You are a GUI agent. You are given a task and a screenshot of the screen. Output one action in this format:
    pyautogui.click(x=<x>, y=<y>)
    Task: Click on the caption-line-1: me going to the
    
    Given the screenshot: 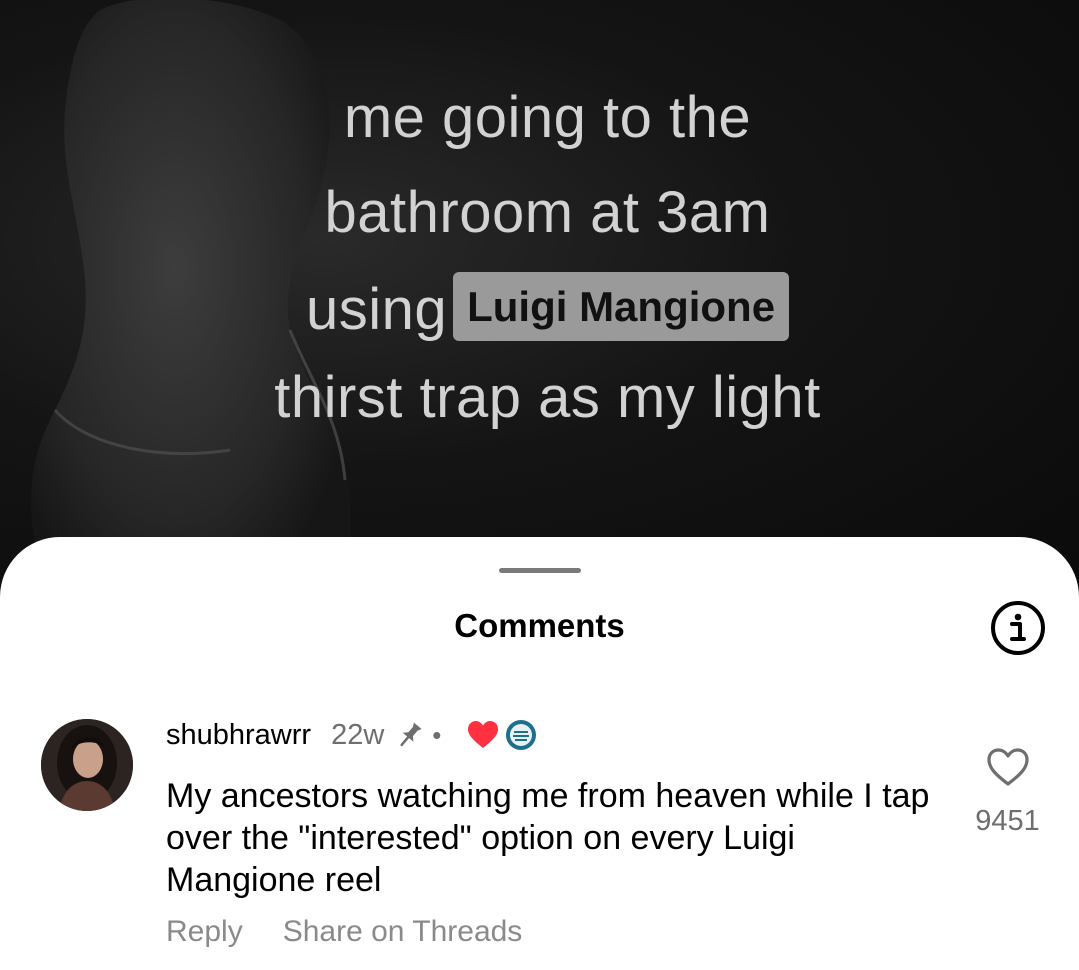 What is the action you would take?
    pyautogui.click(x=547, y=117)
    